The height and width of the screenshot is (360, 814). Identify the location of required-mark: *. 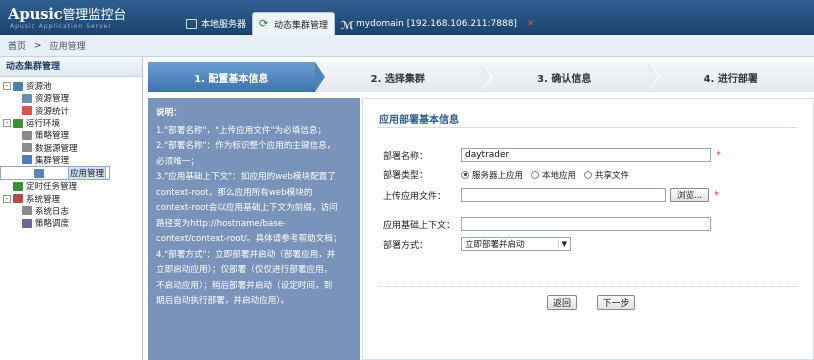
(718, 155).